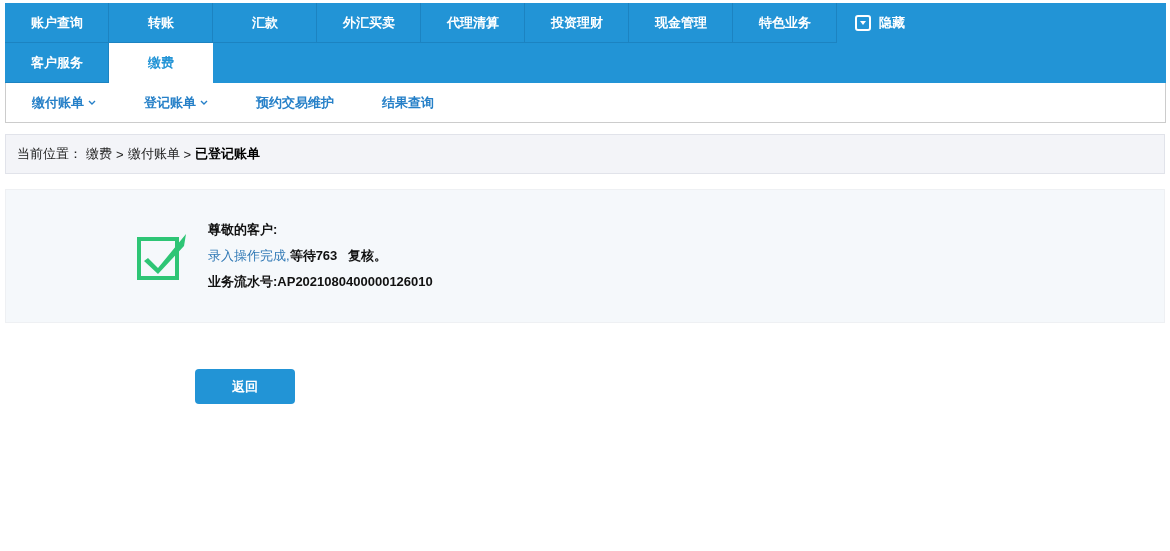  I want to click on status-link: 录入操作完成,, so click(249, 255).